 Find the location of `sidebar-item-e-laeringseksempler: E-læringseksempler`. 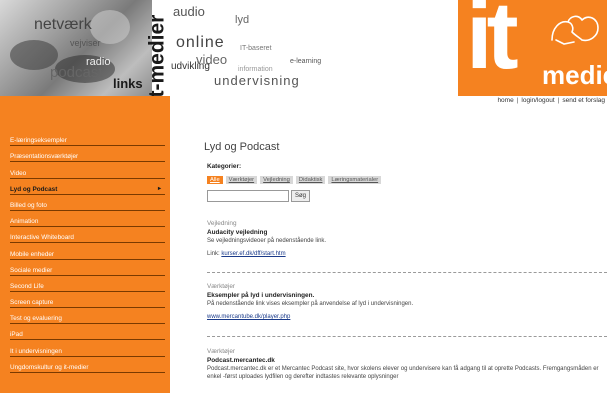

sidebar-item-e-laeringseksempler: E-læringseksempler is located at coordinates (87, 138).